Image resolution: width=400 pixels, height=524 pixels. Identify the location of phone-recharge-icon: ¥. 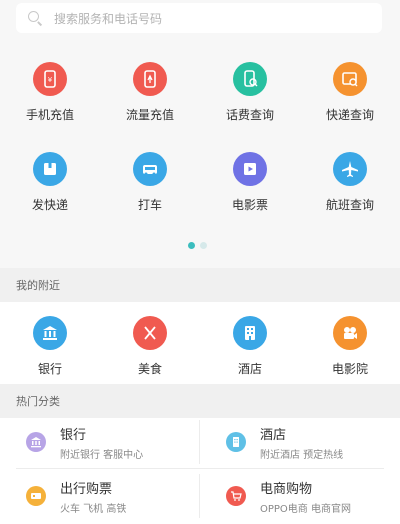
(50, 79).